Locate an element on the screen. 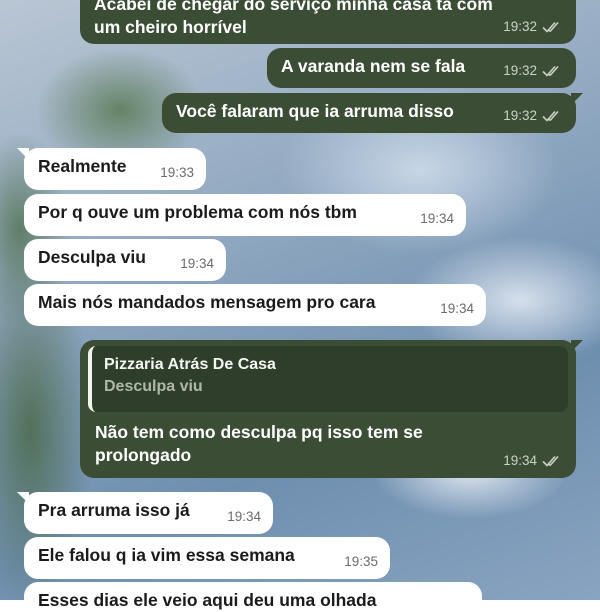 Image resolution: width=600 pixels, height=612 pixels. message-bubble-incoming: Pra arruma isso já 19:34 is located at coordinates (145, 513).